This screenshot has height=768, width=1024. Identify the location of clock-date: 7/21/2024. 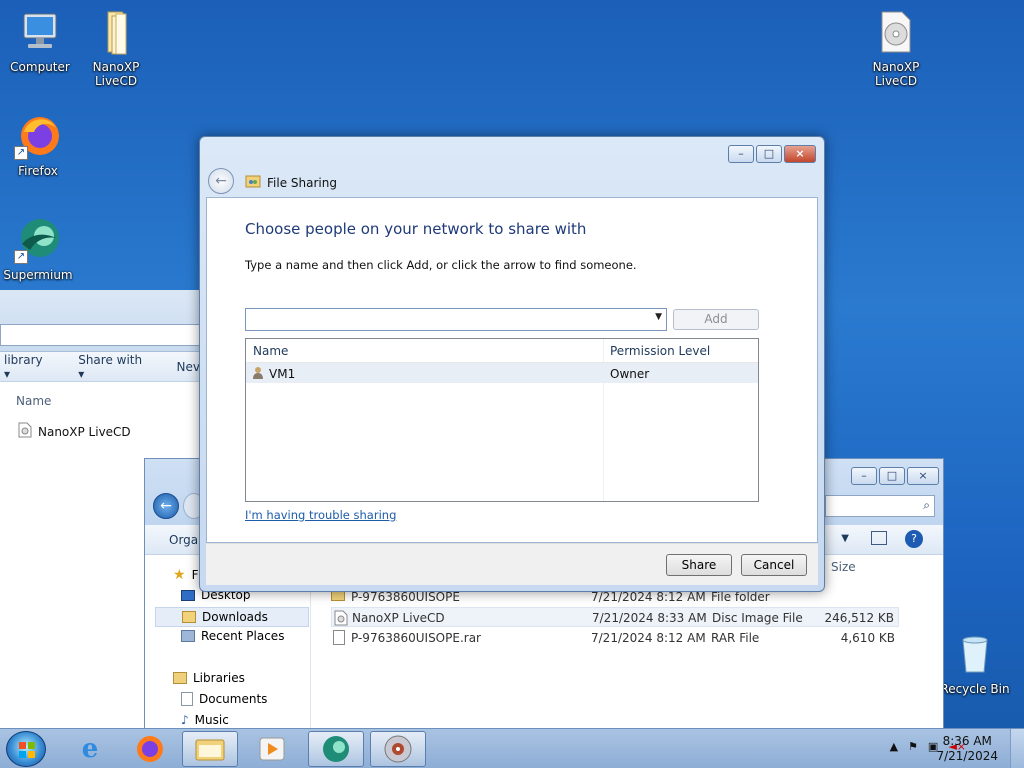
(967, 756).